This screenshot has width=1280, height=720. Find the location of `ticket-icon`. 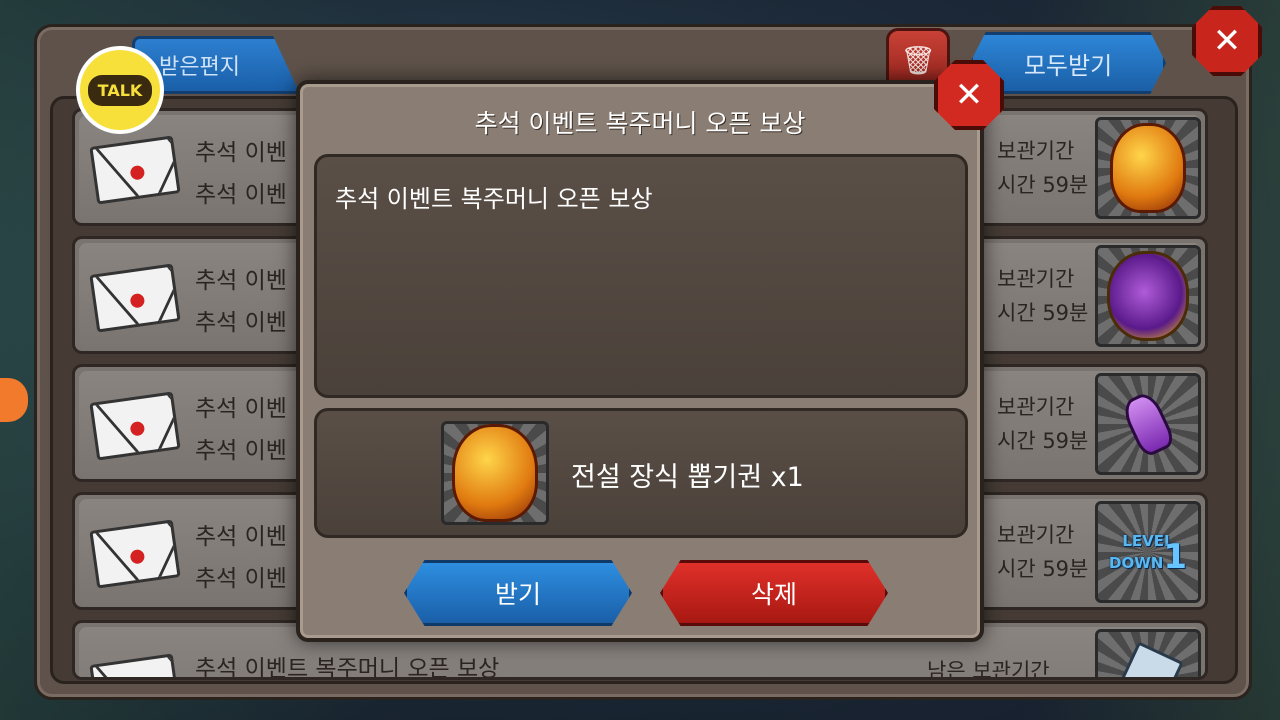

ticket-icon is located at coordinates (1148, 659).